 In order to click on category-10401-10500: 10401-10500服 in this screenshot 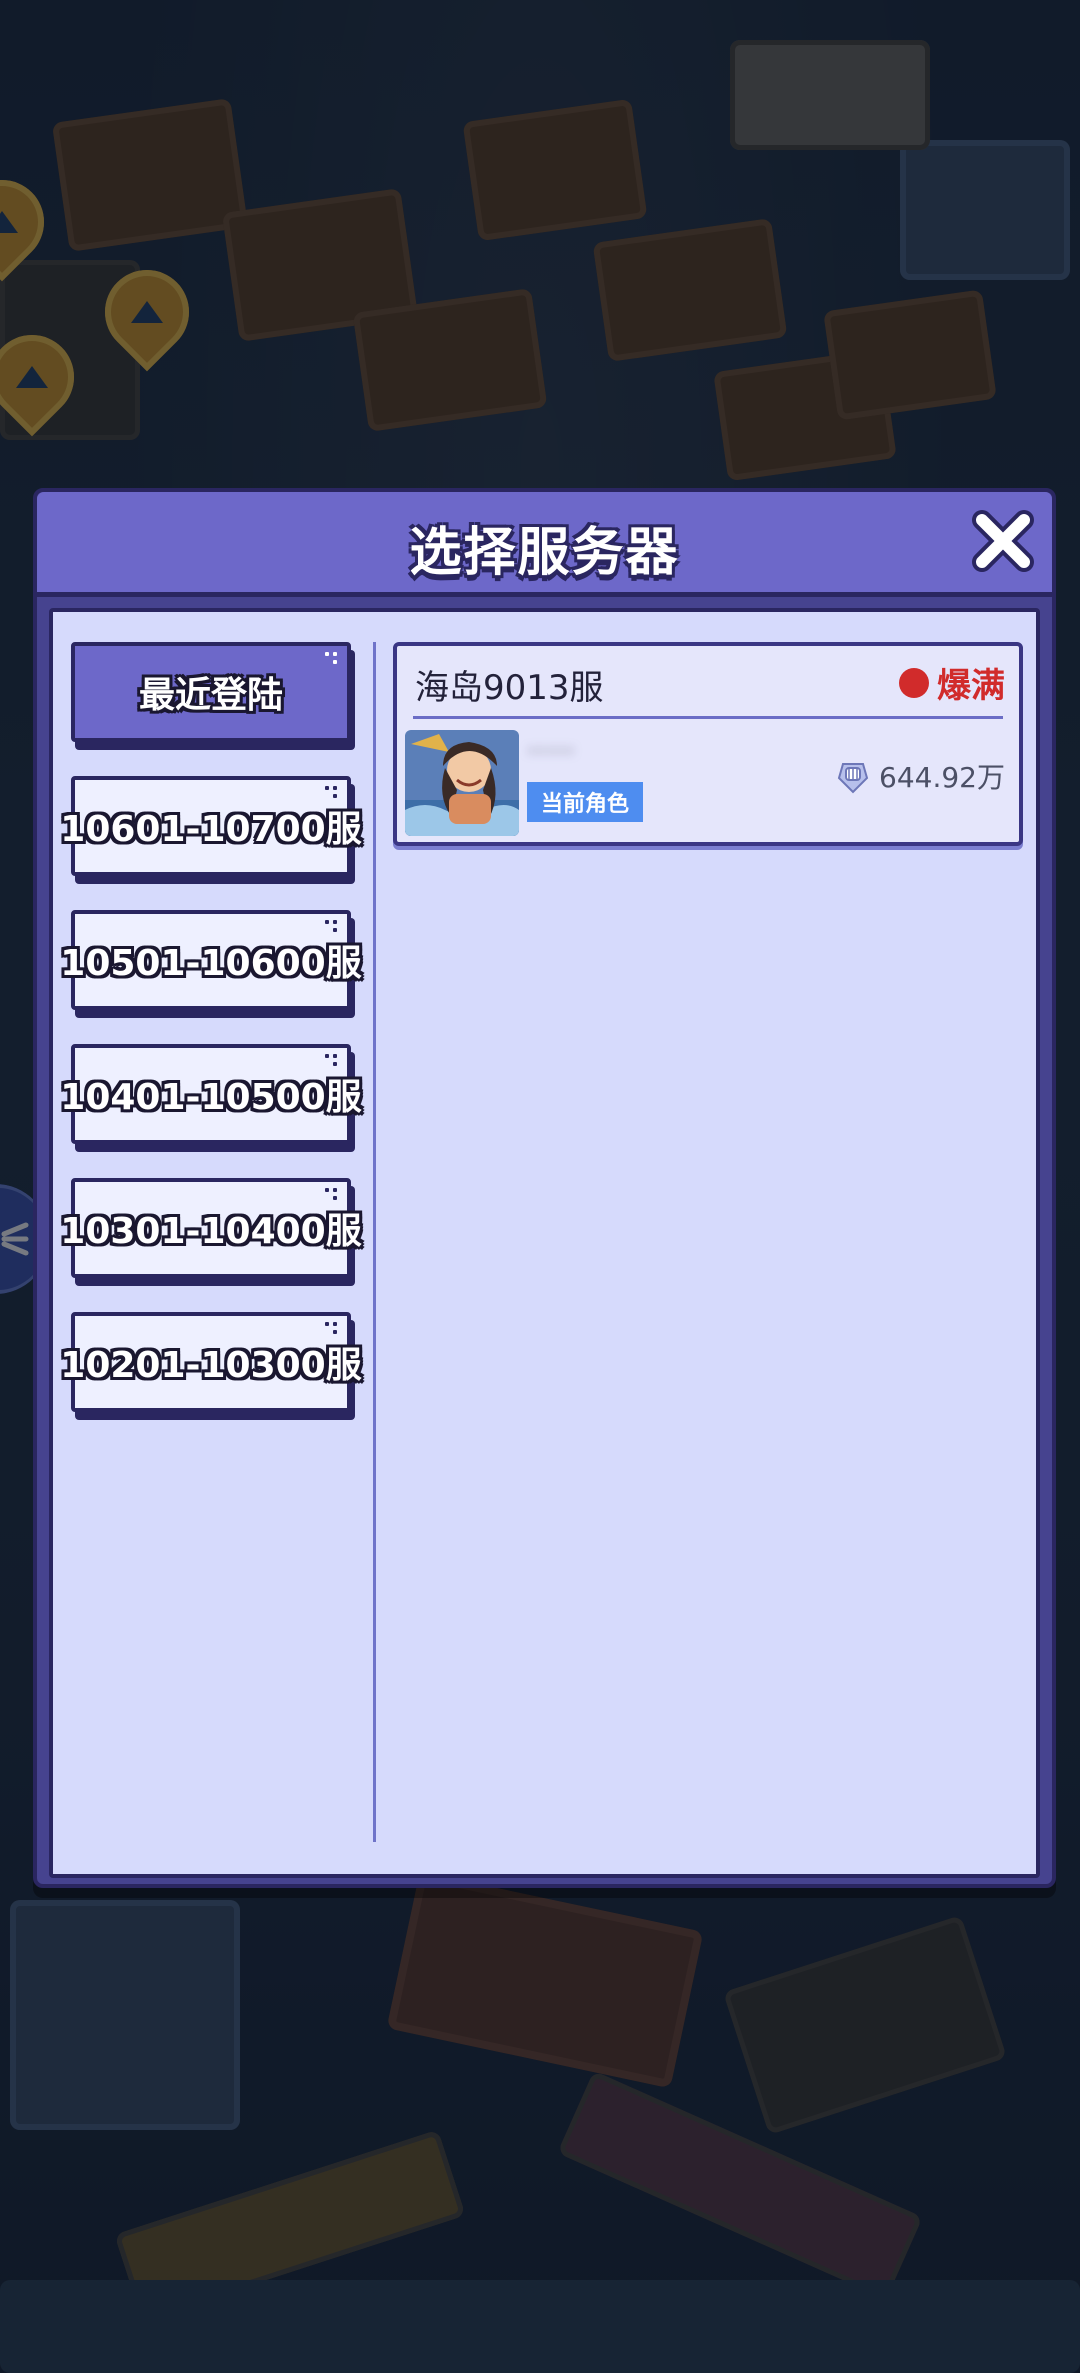, I will do `click(211, 1094)`.